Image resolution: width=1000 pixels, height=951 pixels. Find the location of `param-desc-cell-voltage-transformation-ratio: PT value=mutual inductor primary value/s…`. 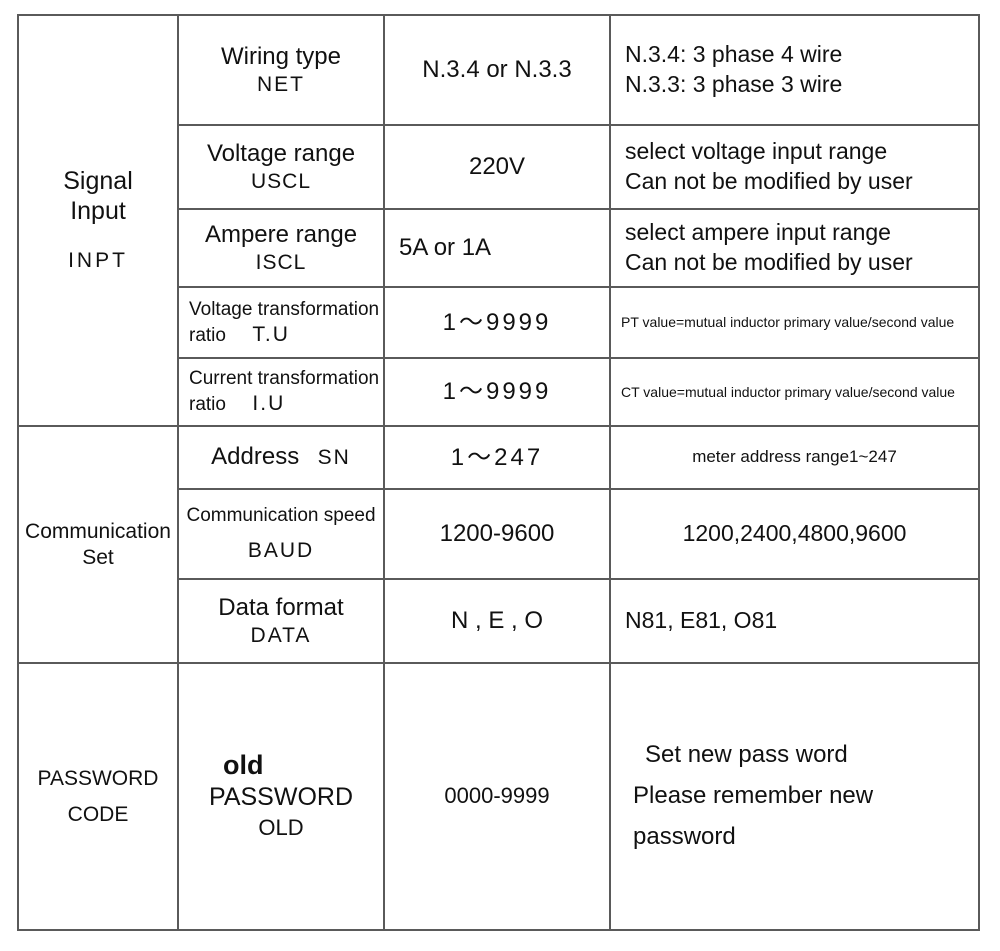

param-desc-cell-voltage-transformation-ratio: PT value=mutual inductor primary value/s… is located at coordinates (794, 322).